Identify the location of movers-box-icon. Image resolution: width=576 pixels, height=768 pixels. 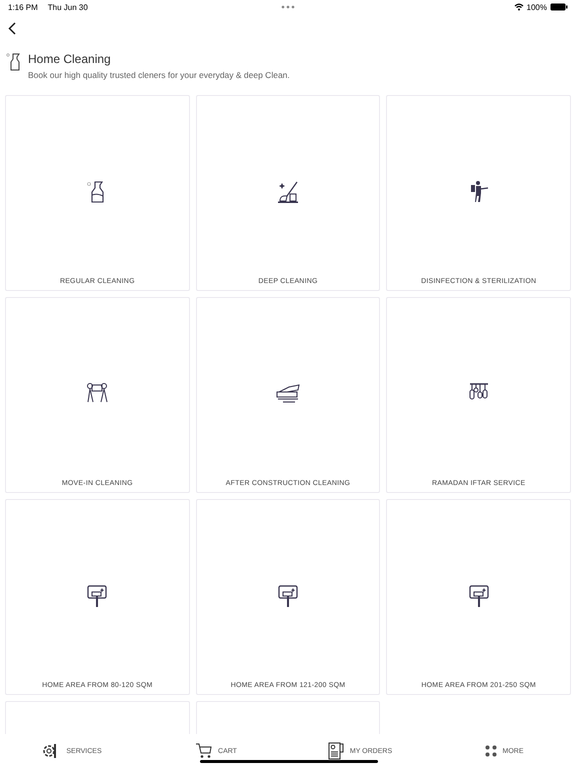
(97, 393).